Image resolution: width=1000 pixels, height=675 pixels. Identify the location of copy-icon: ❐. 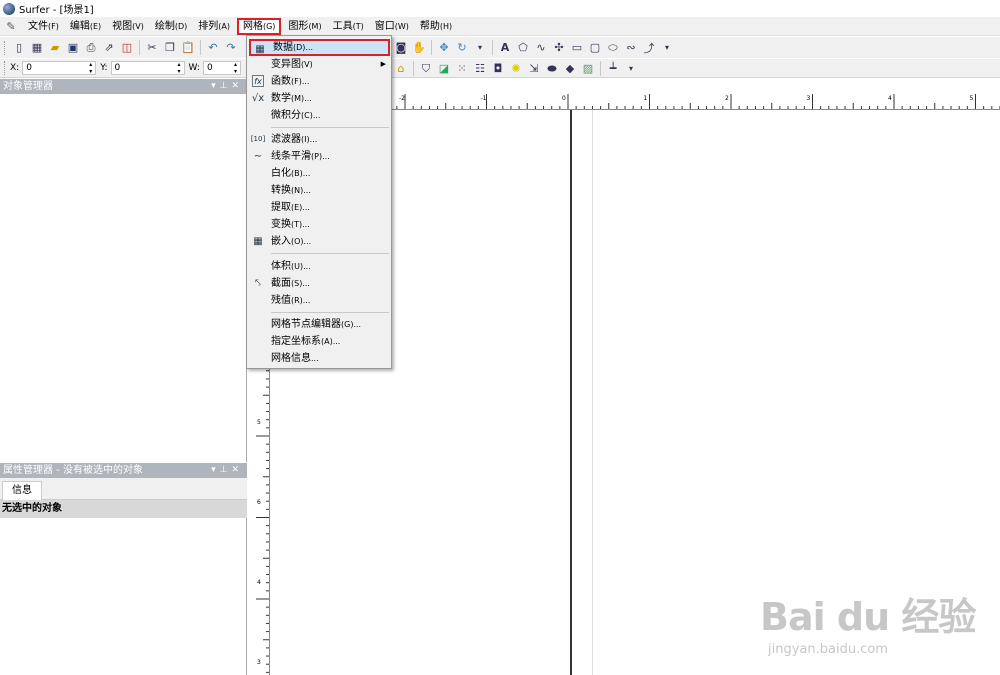
(170, 48).